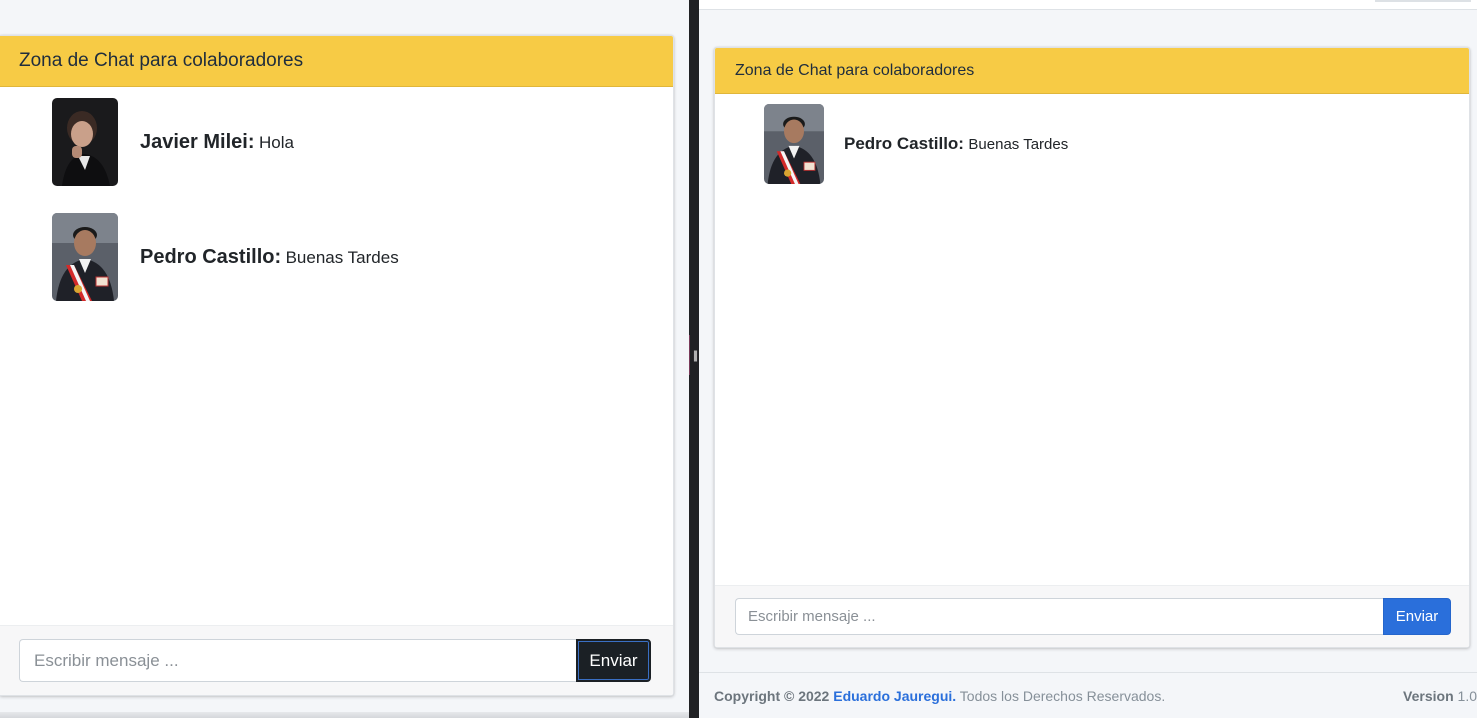  What do you see at coordinates (85, 142) in the screenshot?
I see `avatar-milei-photo` at bounding box center [85, 142].